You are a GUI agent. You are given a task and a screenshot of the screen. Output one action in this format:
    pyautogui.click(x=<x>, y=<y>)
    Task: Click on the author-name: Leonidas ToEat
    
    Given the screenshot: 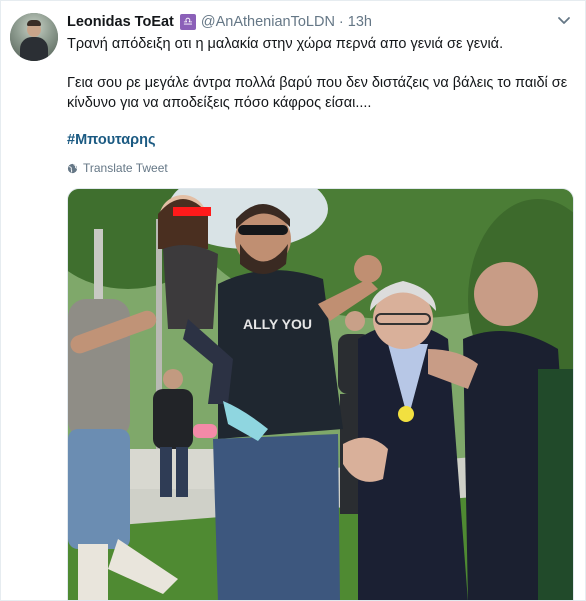 What is the action you would take?
    pyautogui.click(x=120, y=22)
    